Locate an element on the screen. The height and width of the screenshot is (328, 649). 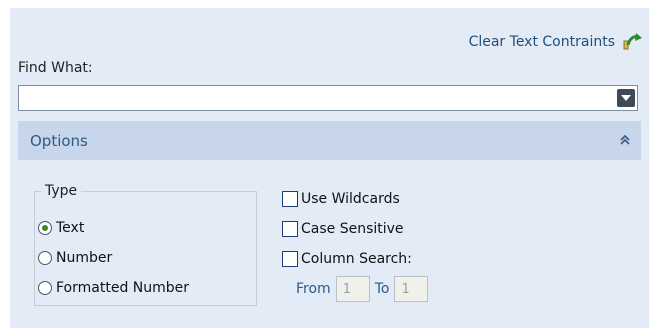
radio-formatted-number: Formatted Number is located at coordinates (113, 288).